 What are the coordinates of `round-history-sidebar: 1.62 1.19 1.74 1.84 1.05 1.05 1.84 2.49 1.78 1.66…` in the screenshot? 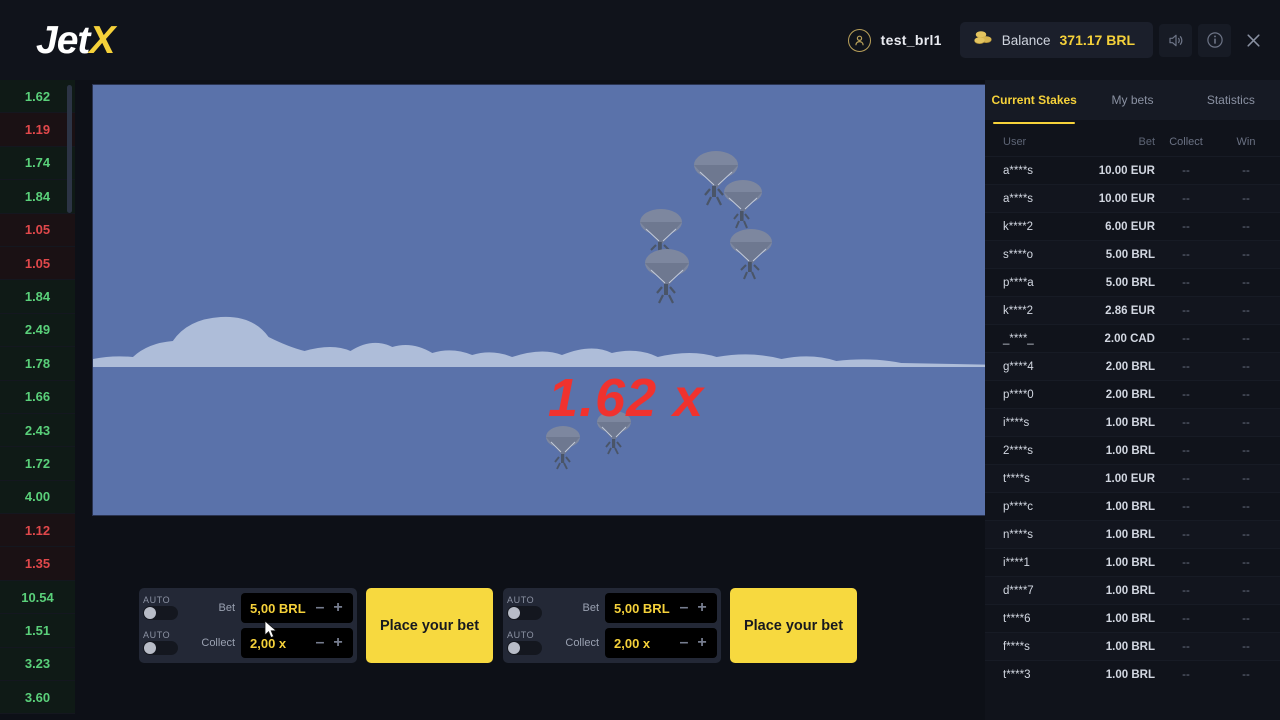 It's located at (37, 400).